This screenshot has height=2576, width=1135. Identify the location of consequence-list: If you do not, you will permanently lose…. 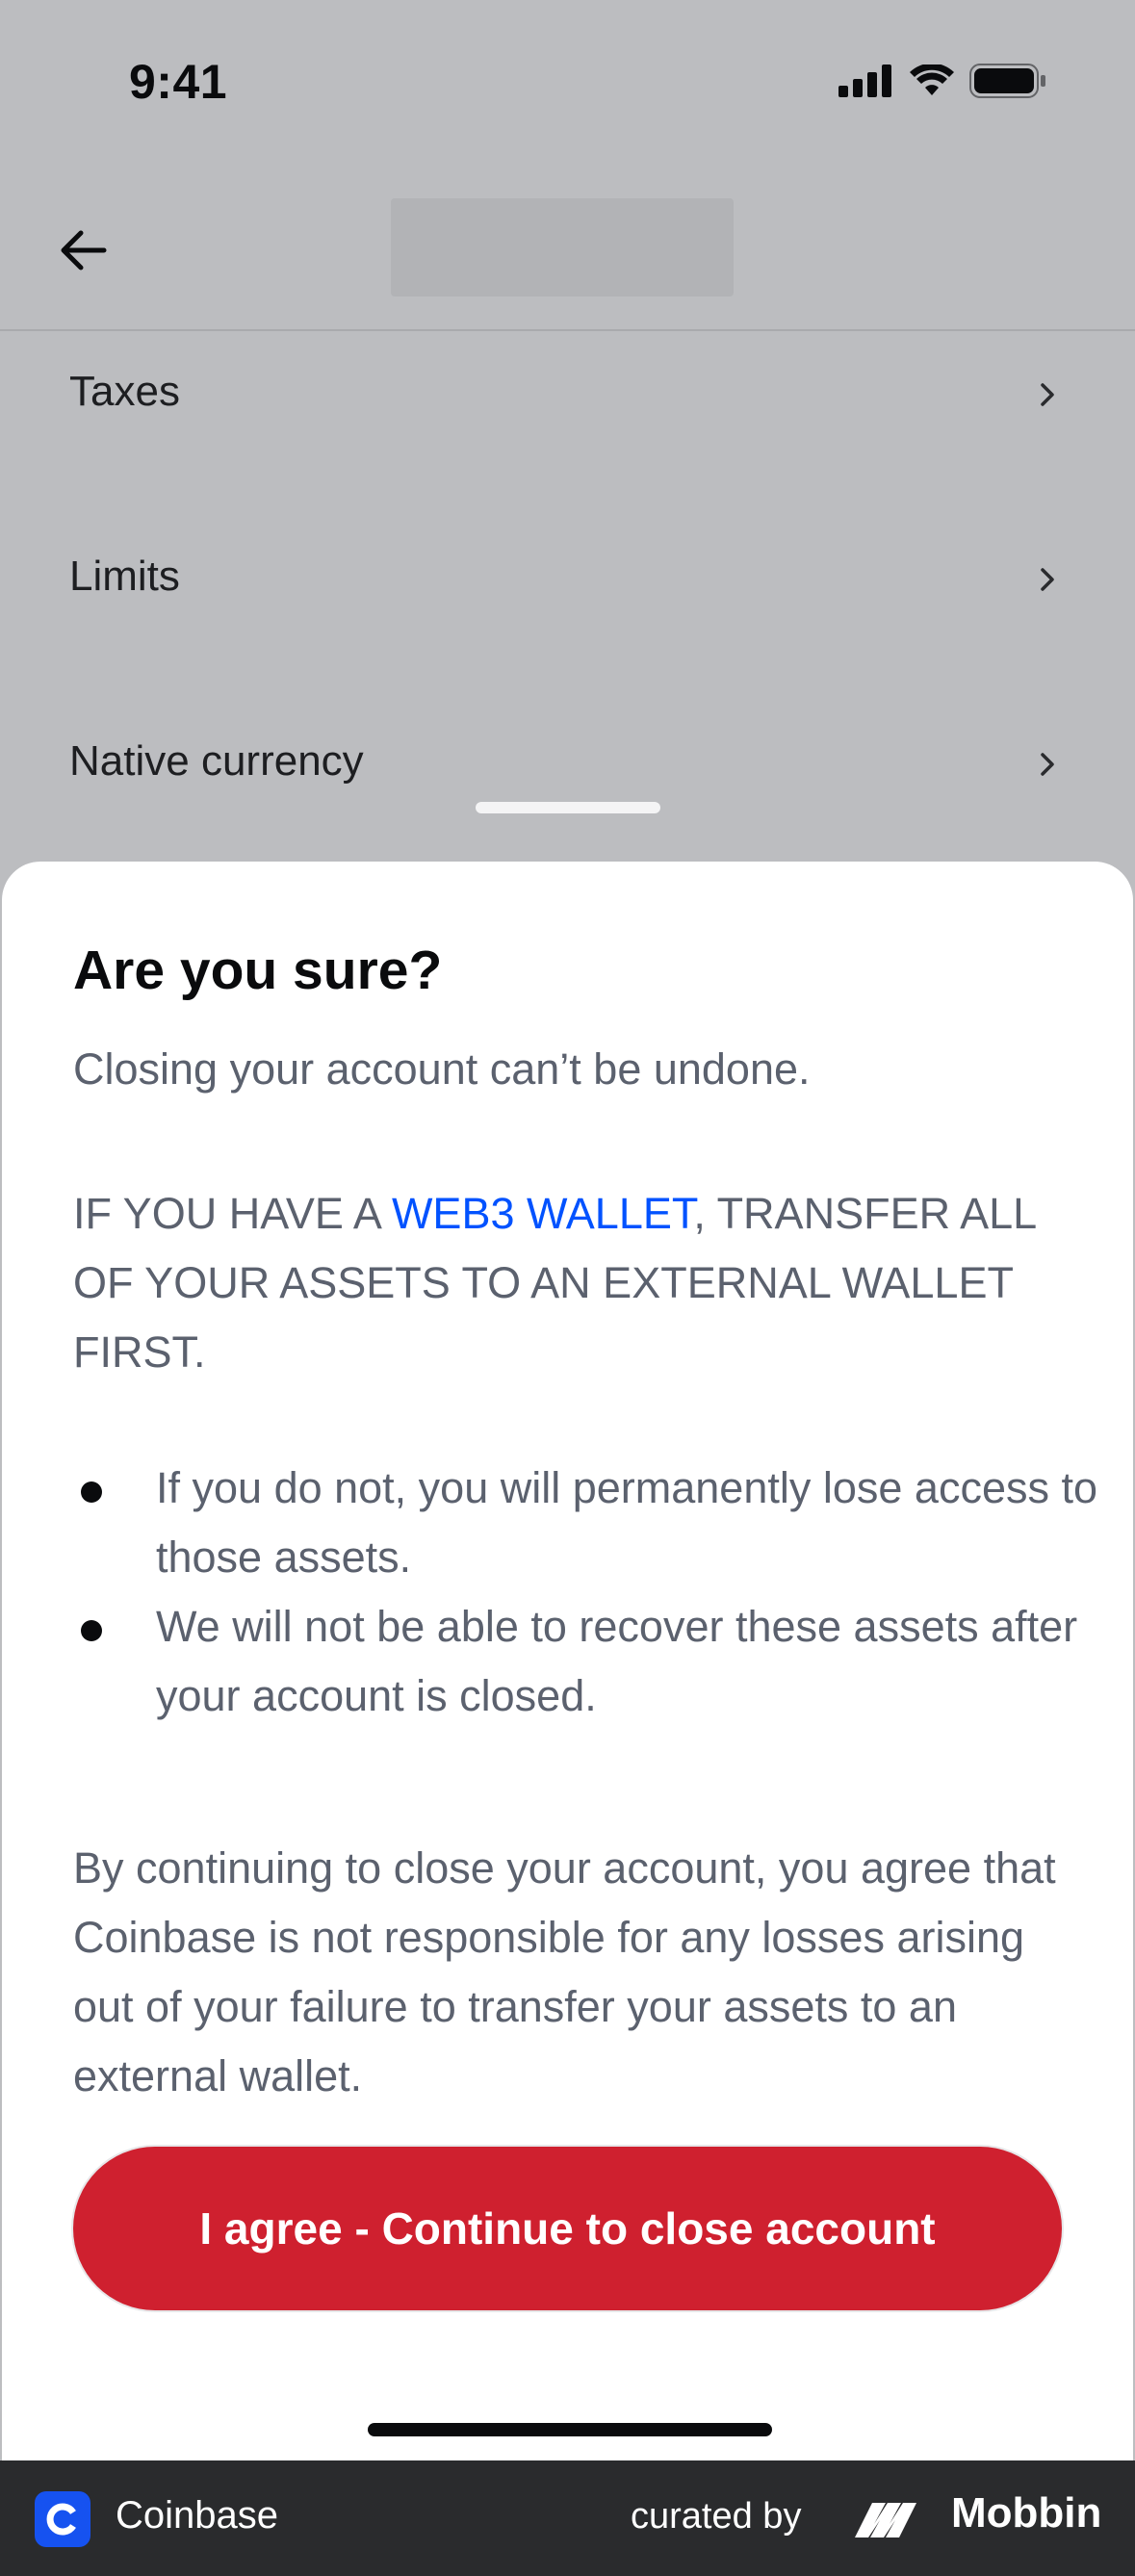
(593, 1592).